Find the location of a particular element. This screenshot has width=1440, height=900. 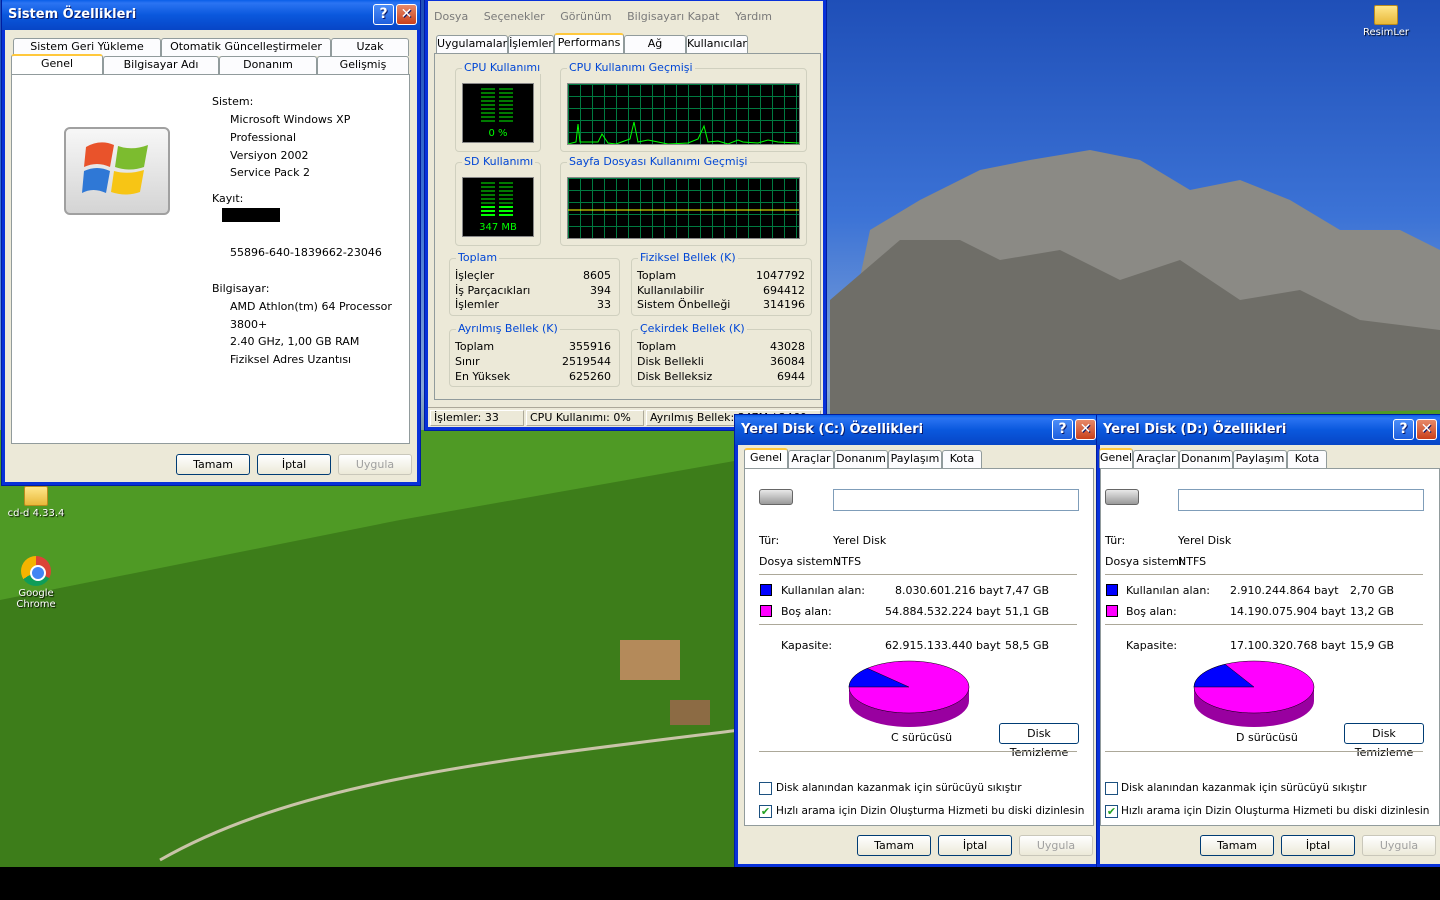

tab-users: Kullanıcılar is located at coordinates (717, 44).